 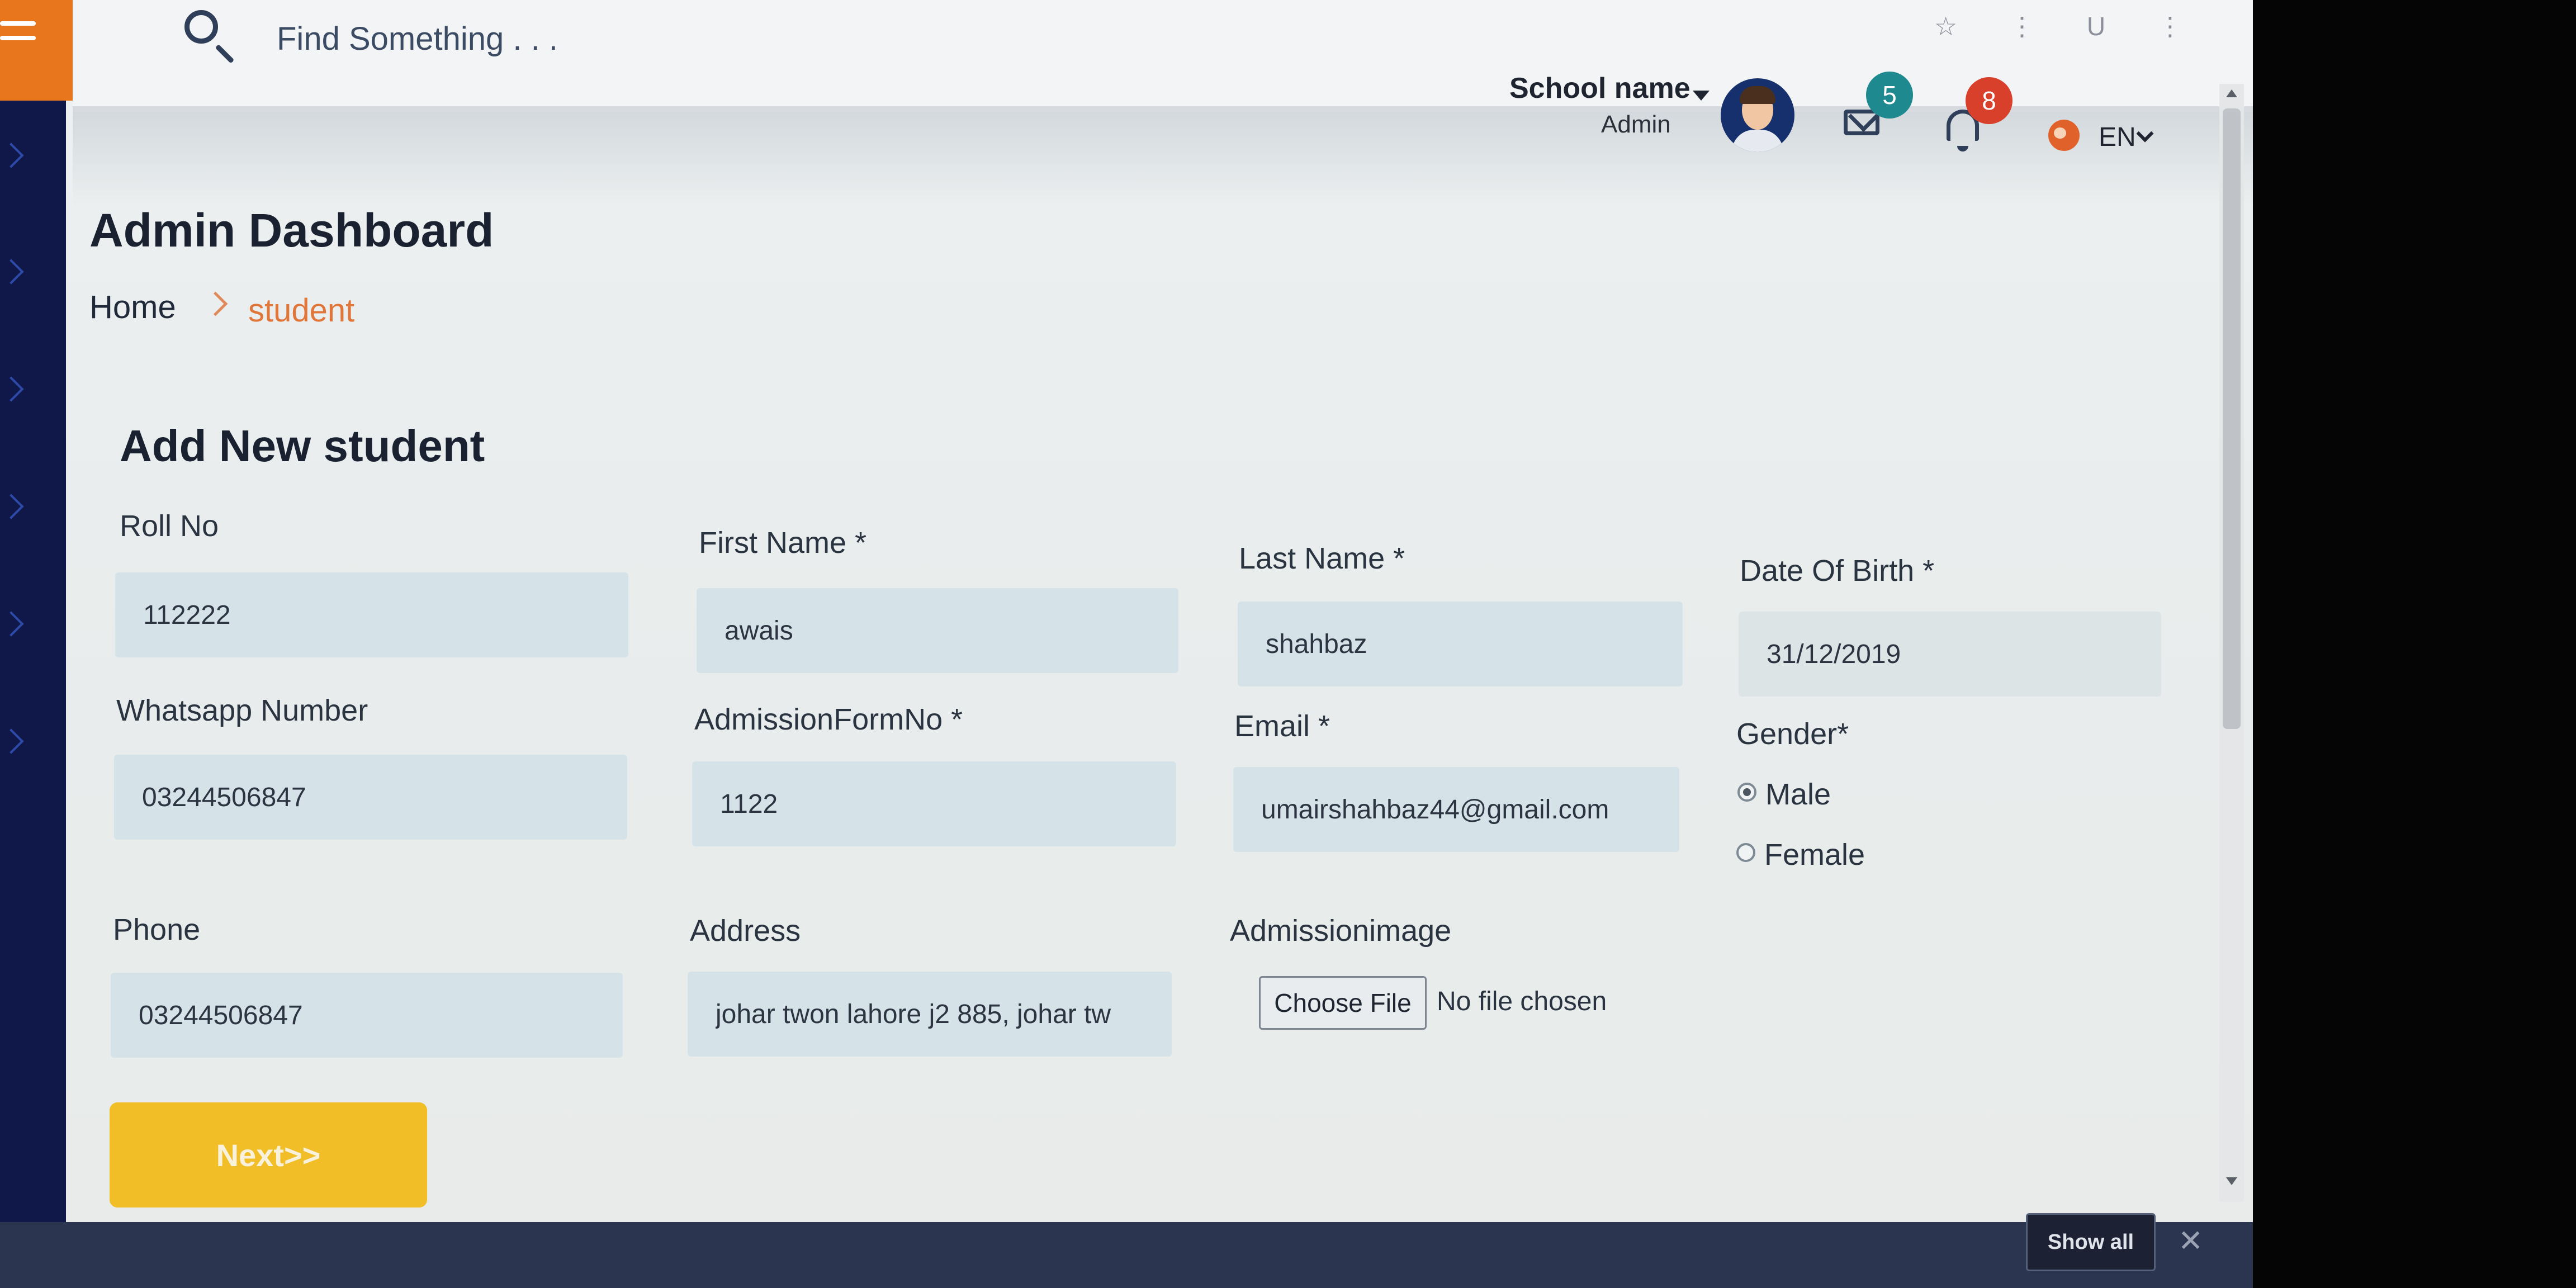 What do you see at coordinates (2231, 93) in the screenshot?
I see `scroll-up-arrow-icon` at bounding box center [2231, 93].